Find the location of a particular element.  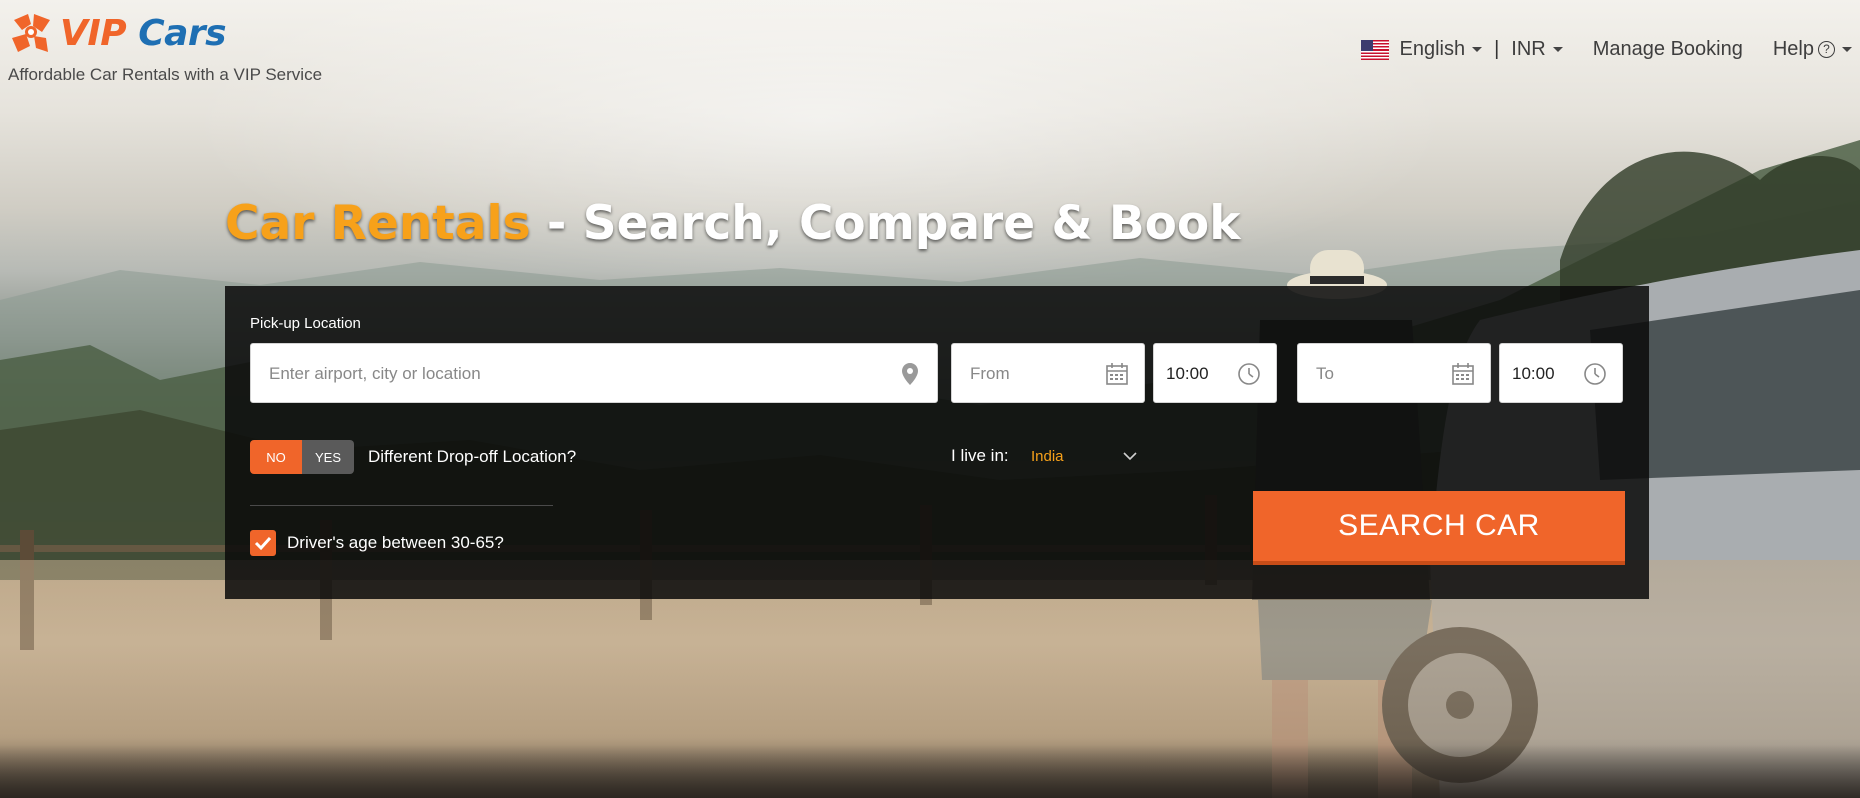

headline-accent: Car Rentals is located at coordinates (378, 223).